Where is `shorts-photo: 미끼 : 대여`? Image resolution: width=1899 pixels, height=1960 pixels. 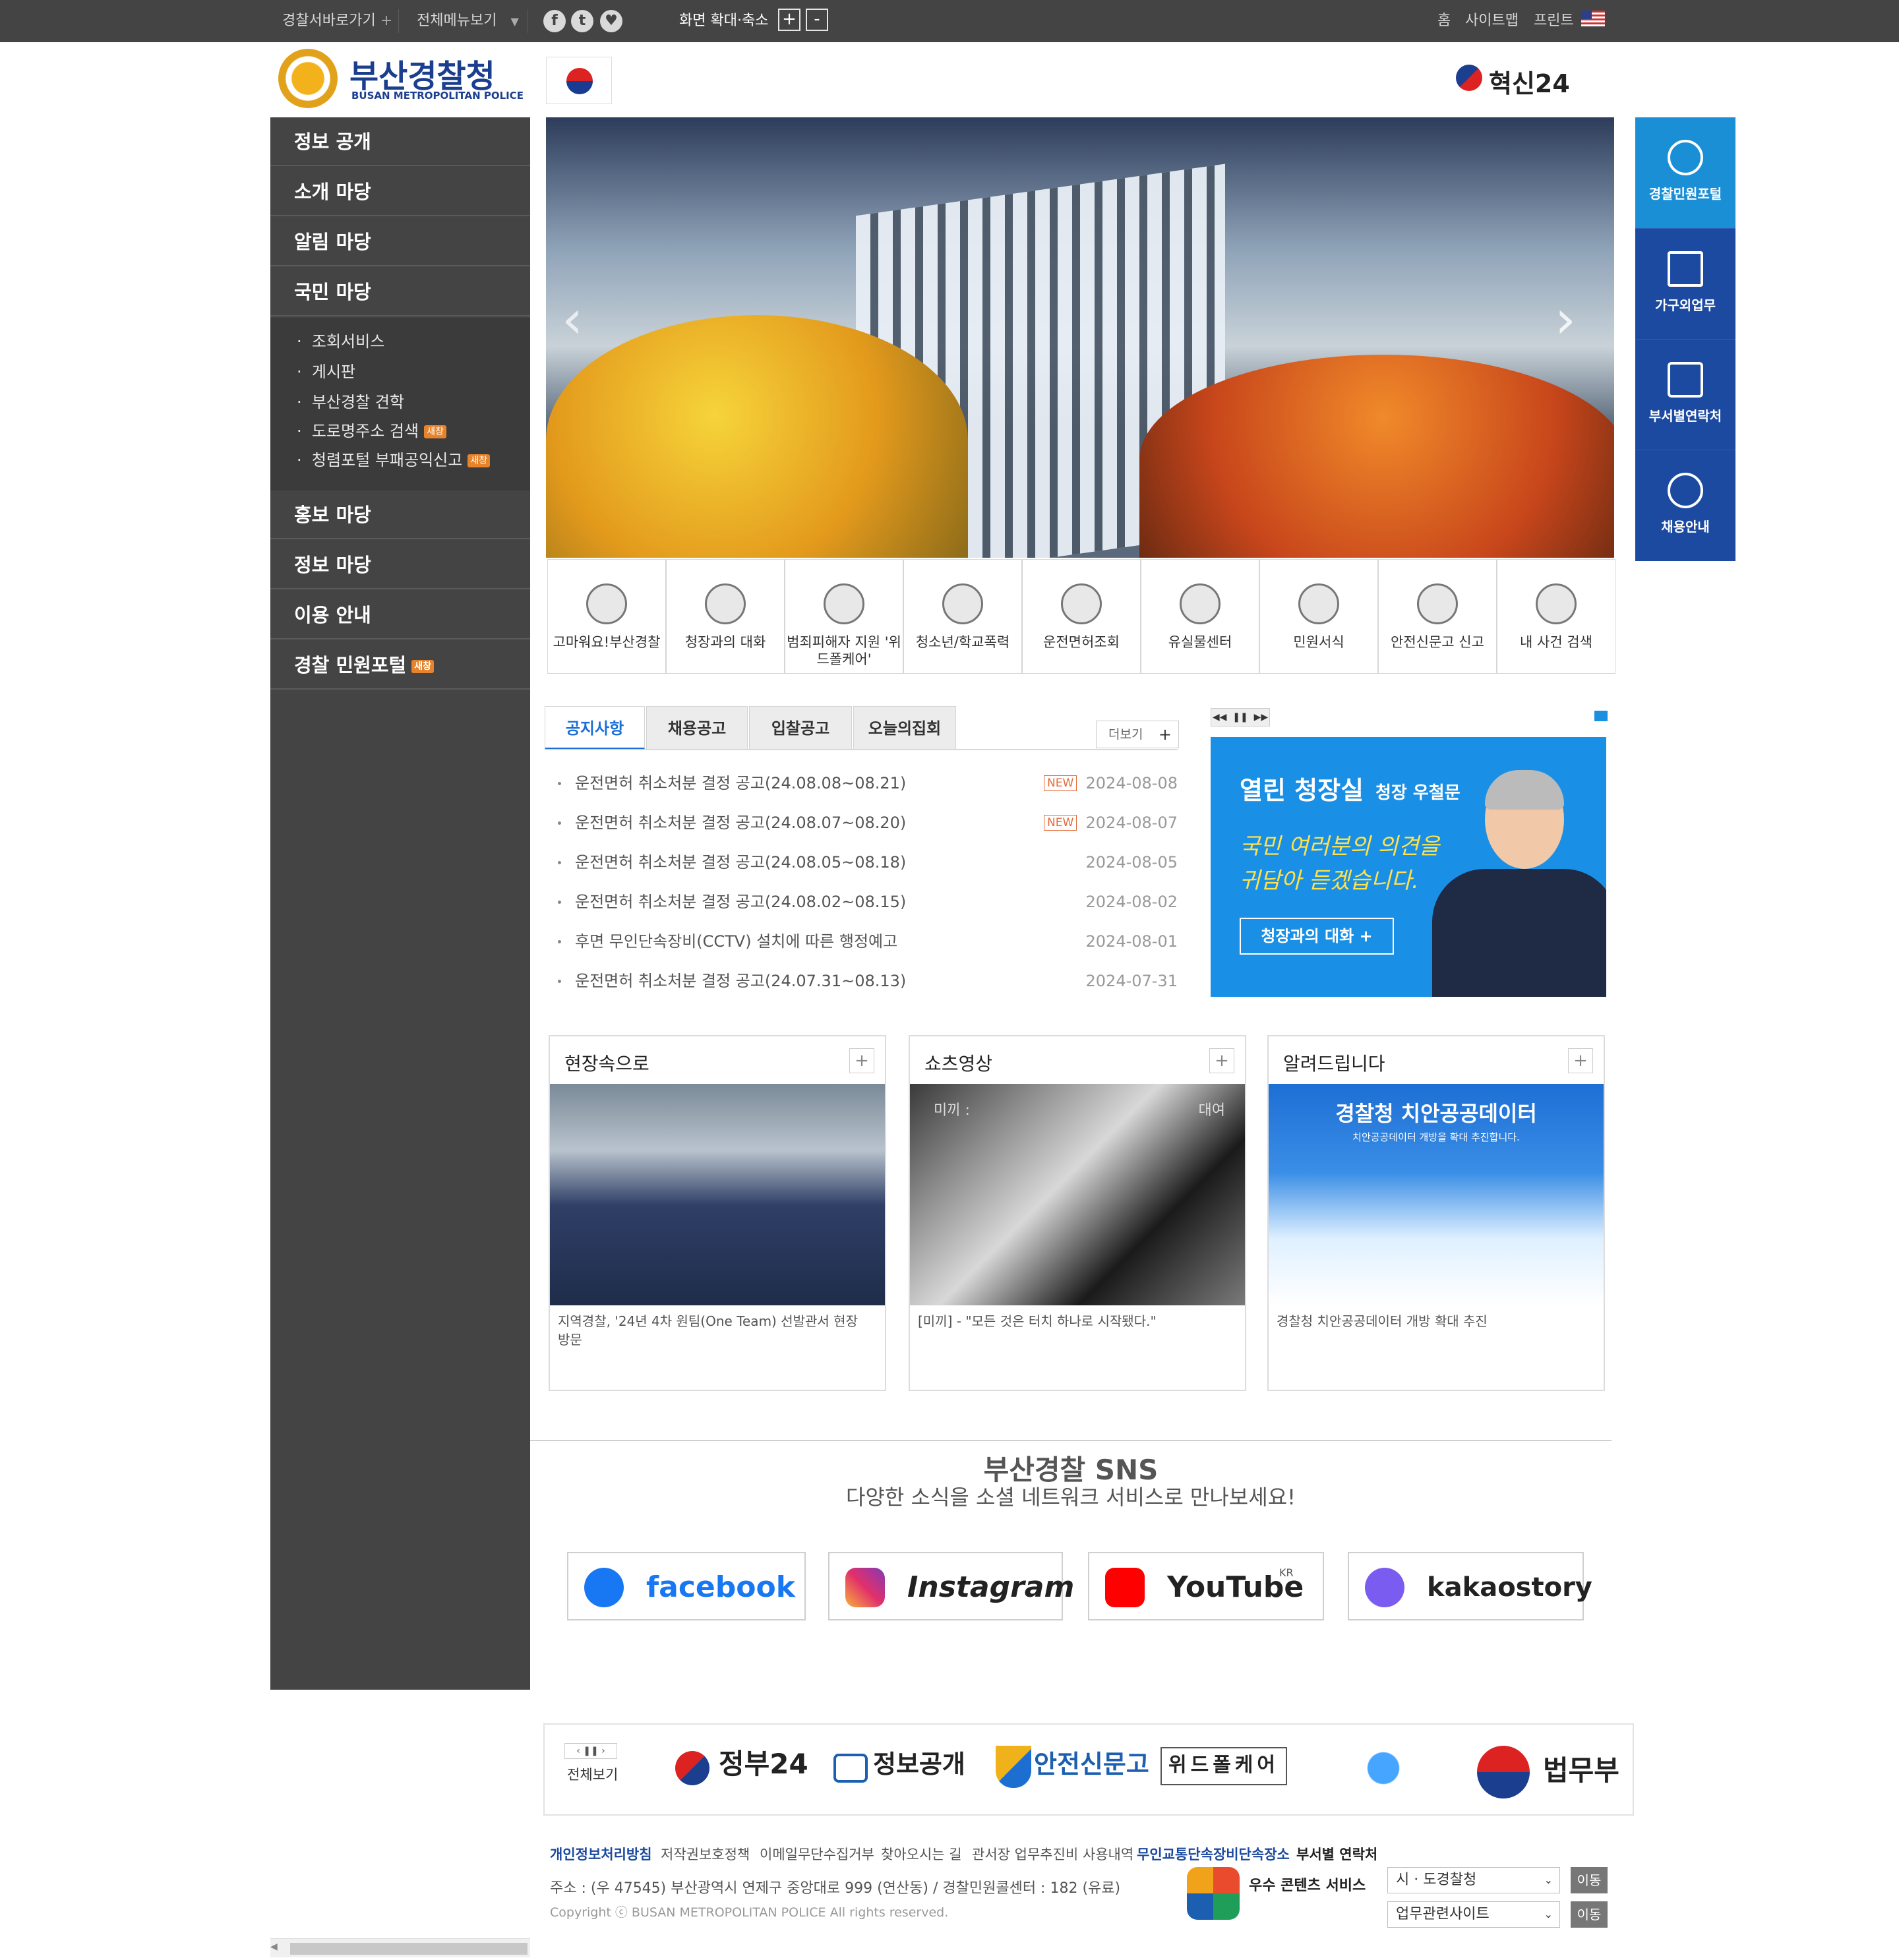
shorts-photo: 미끼 : 대여 is located at coordinates (1077, 1194).